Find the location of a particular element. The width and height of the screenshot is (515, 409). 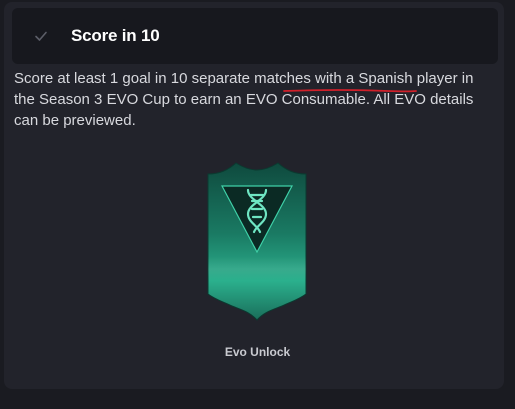

card-shape is located at coordinates (257, 241).